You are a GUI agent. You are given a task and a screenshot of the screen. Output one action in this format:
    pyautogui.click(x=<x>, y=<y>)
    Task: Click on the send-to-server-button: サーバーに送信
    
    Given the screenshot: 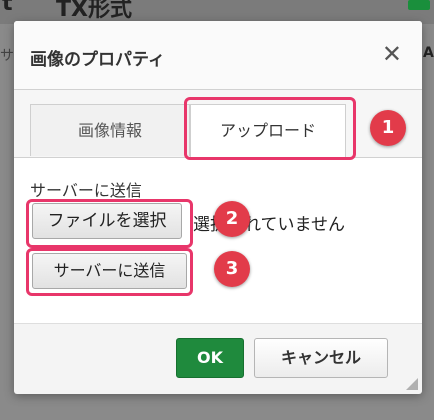 What is the action you would take?
    pyautogui.click(x=109, y=271)
    